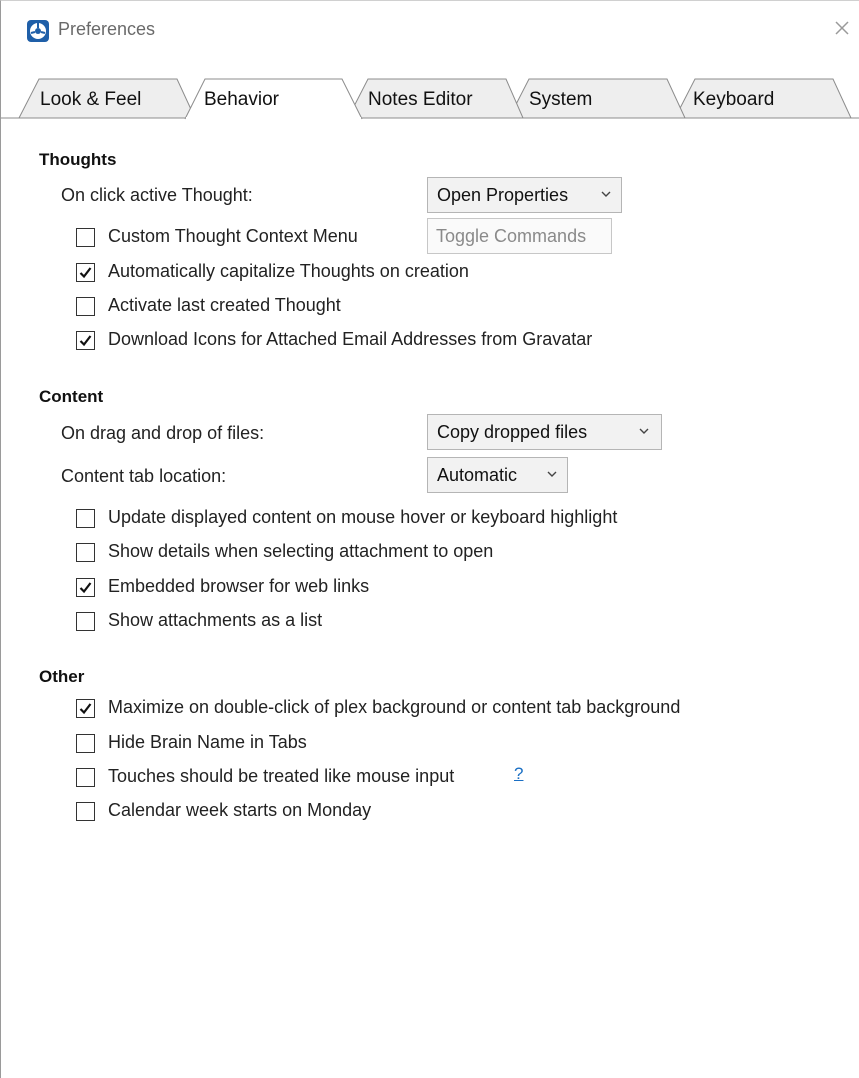 This screenshot has width=859, height=1078. I want to click on checkbox-label: Show attachments as a list, so click(215, 620).